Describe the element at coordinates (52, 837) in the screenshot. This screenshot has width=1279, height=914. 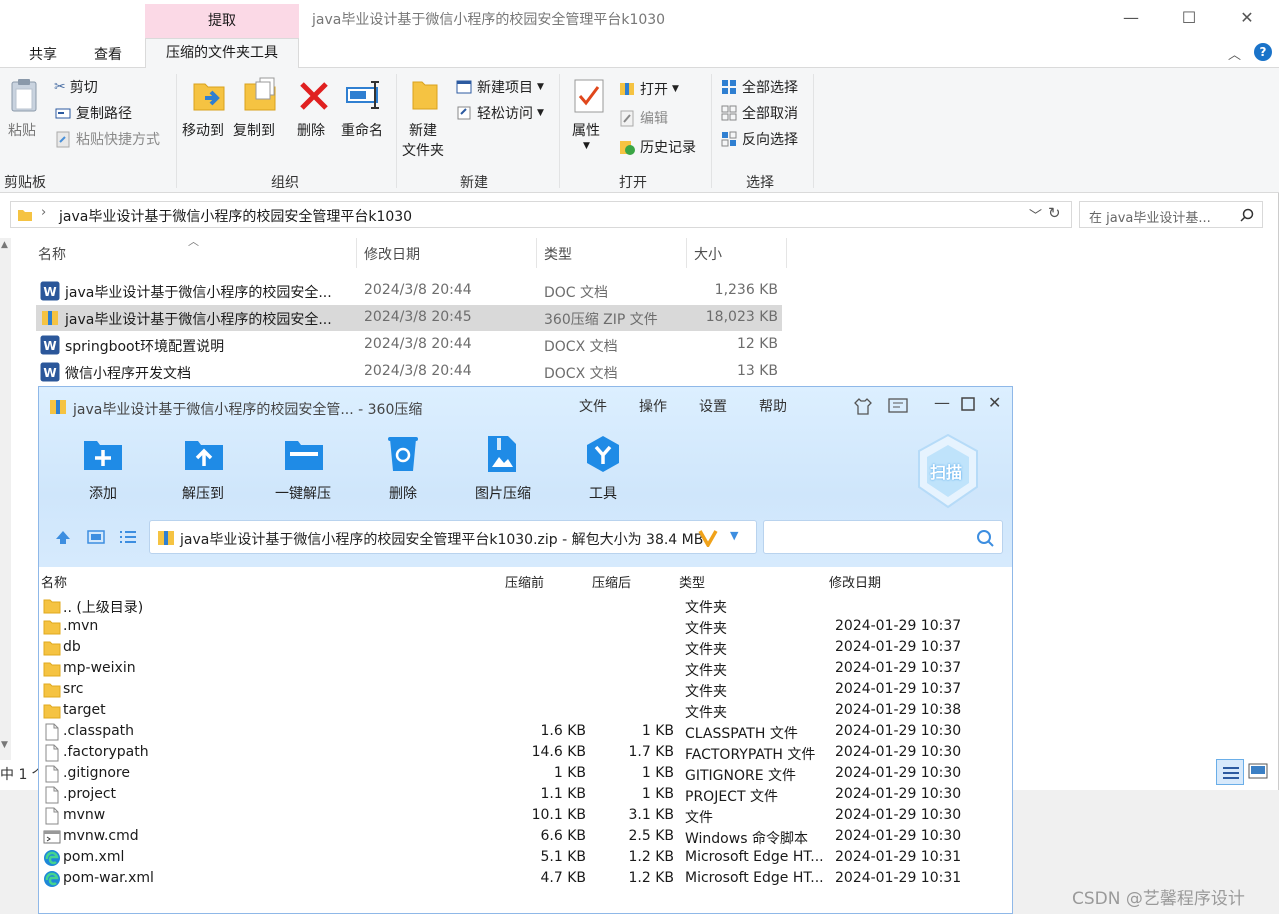
I see `cmd-icon` at that location.